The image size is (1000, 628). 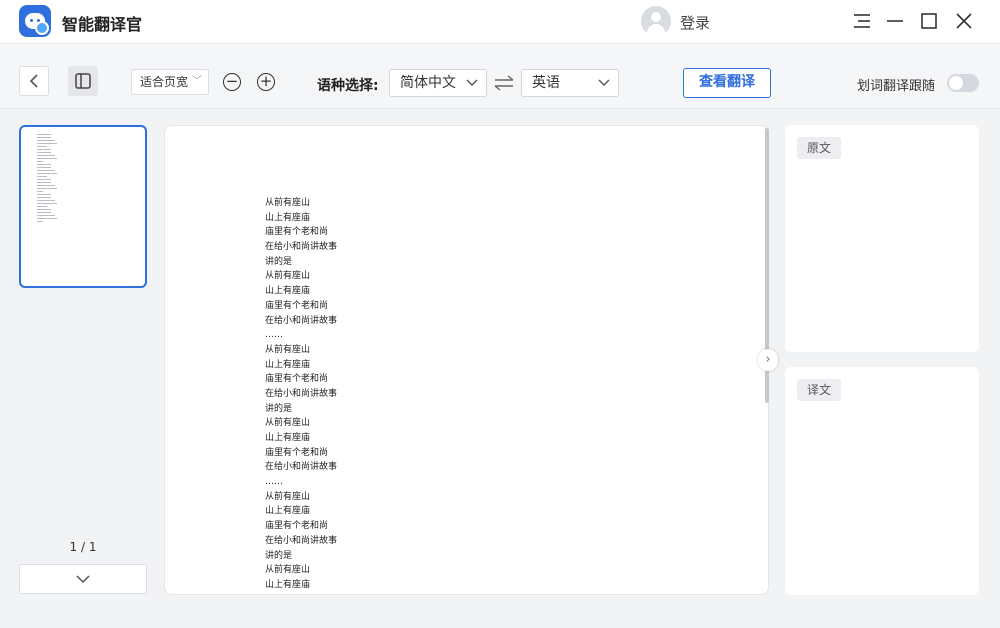 I want to click on source-language-select: 简体中文, so click(x=438, y=83).